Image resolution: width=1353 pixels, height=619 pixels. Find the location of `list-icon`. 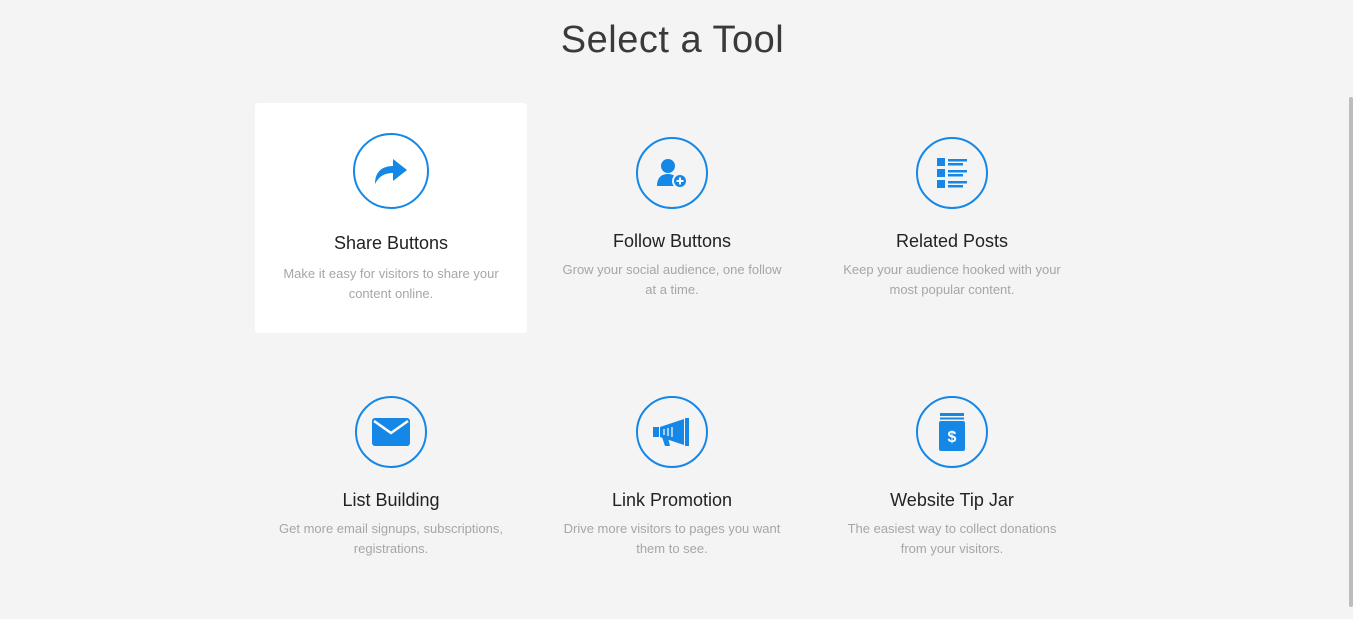

list-icon is located at coordinates (952, 173).